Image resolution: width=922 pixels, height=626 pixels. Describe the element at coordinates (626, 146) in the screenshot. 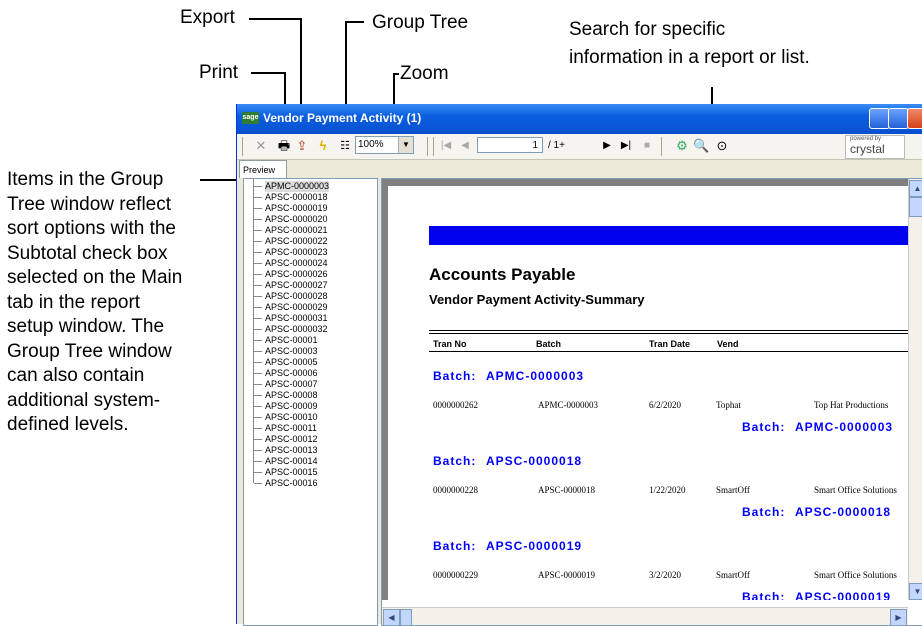

I see `last-page-icon: ▶|` at that location.